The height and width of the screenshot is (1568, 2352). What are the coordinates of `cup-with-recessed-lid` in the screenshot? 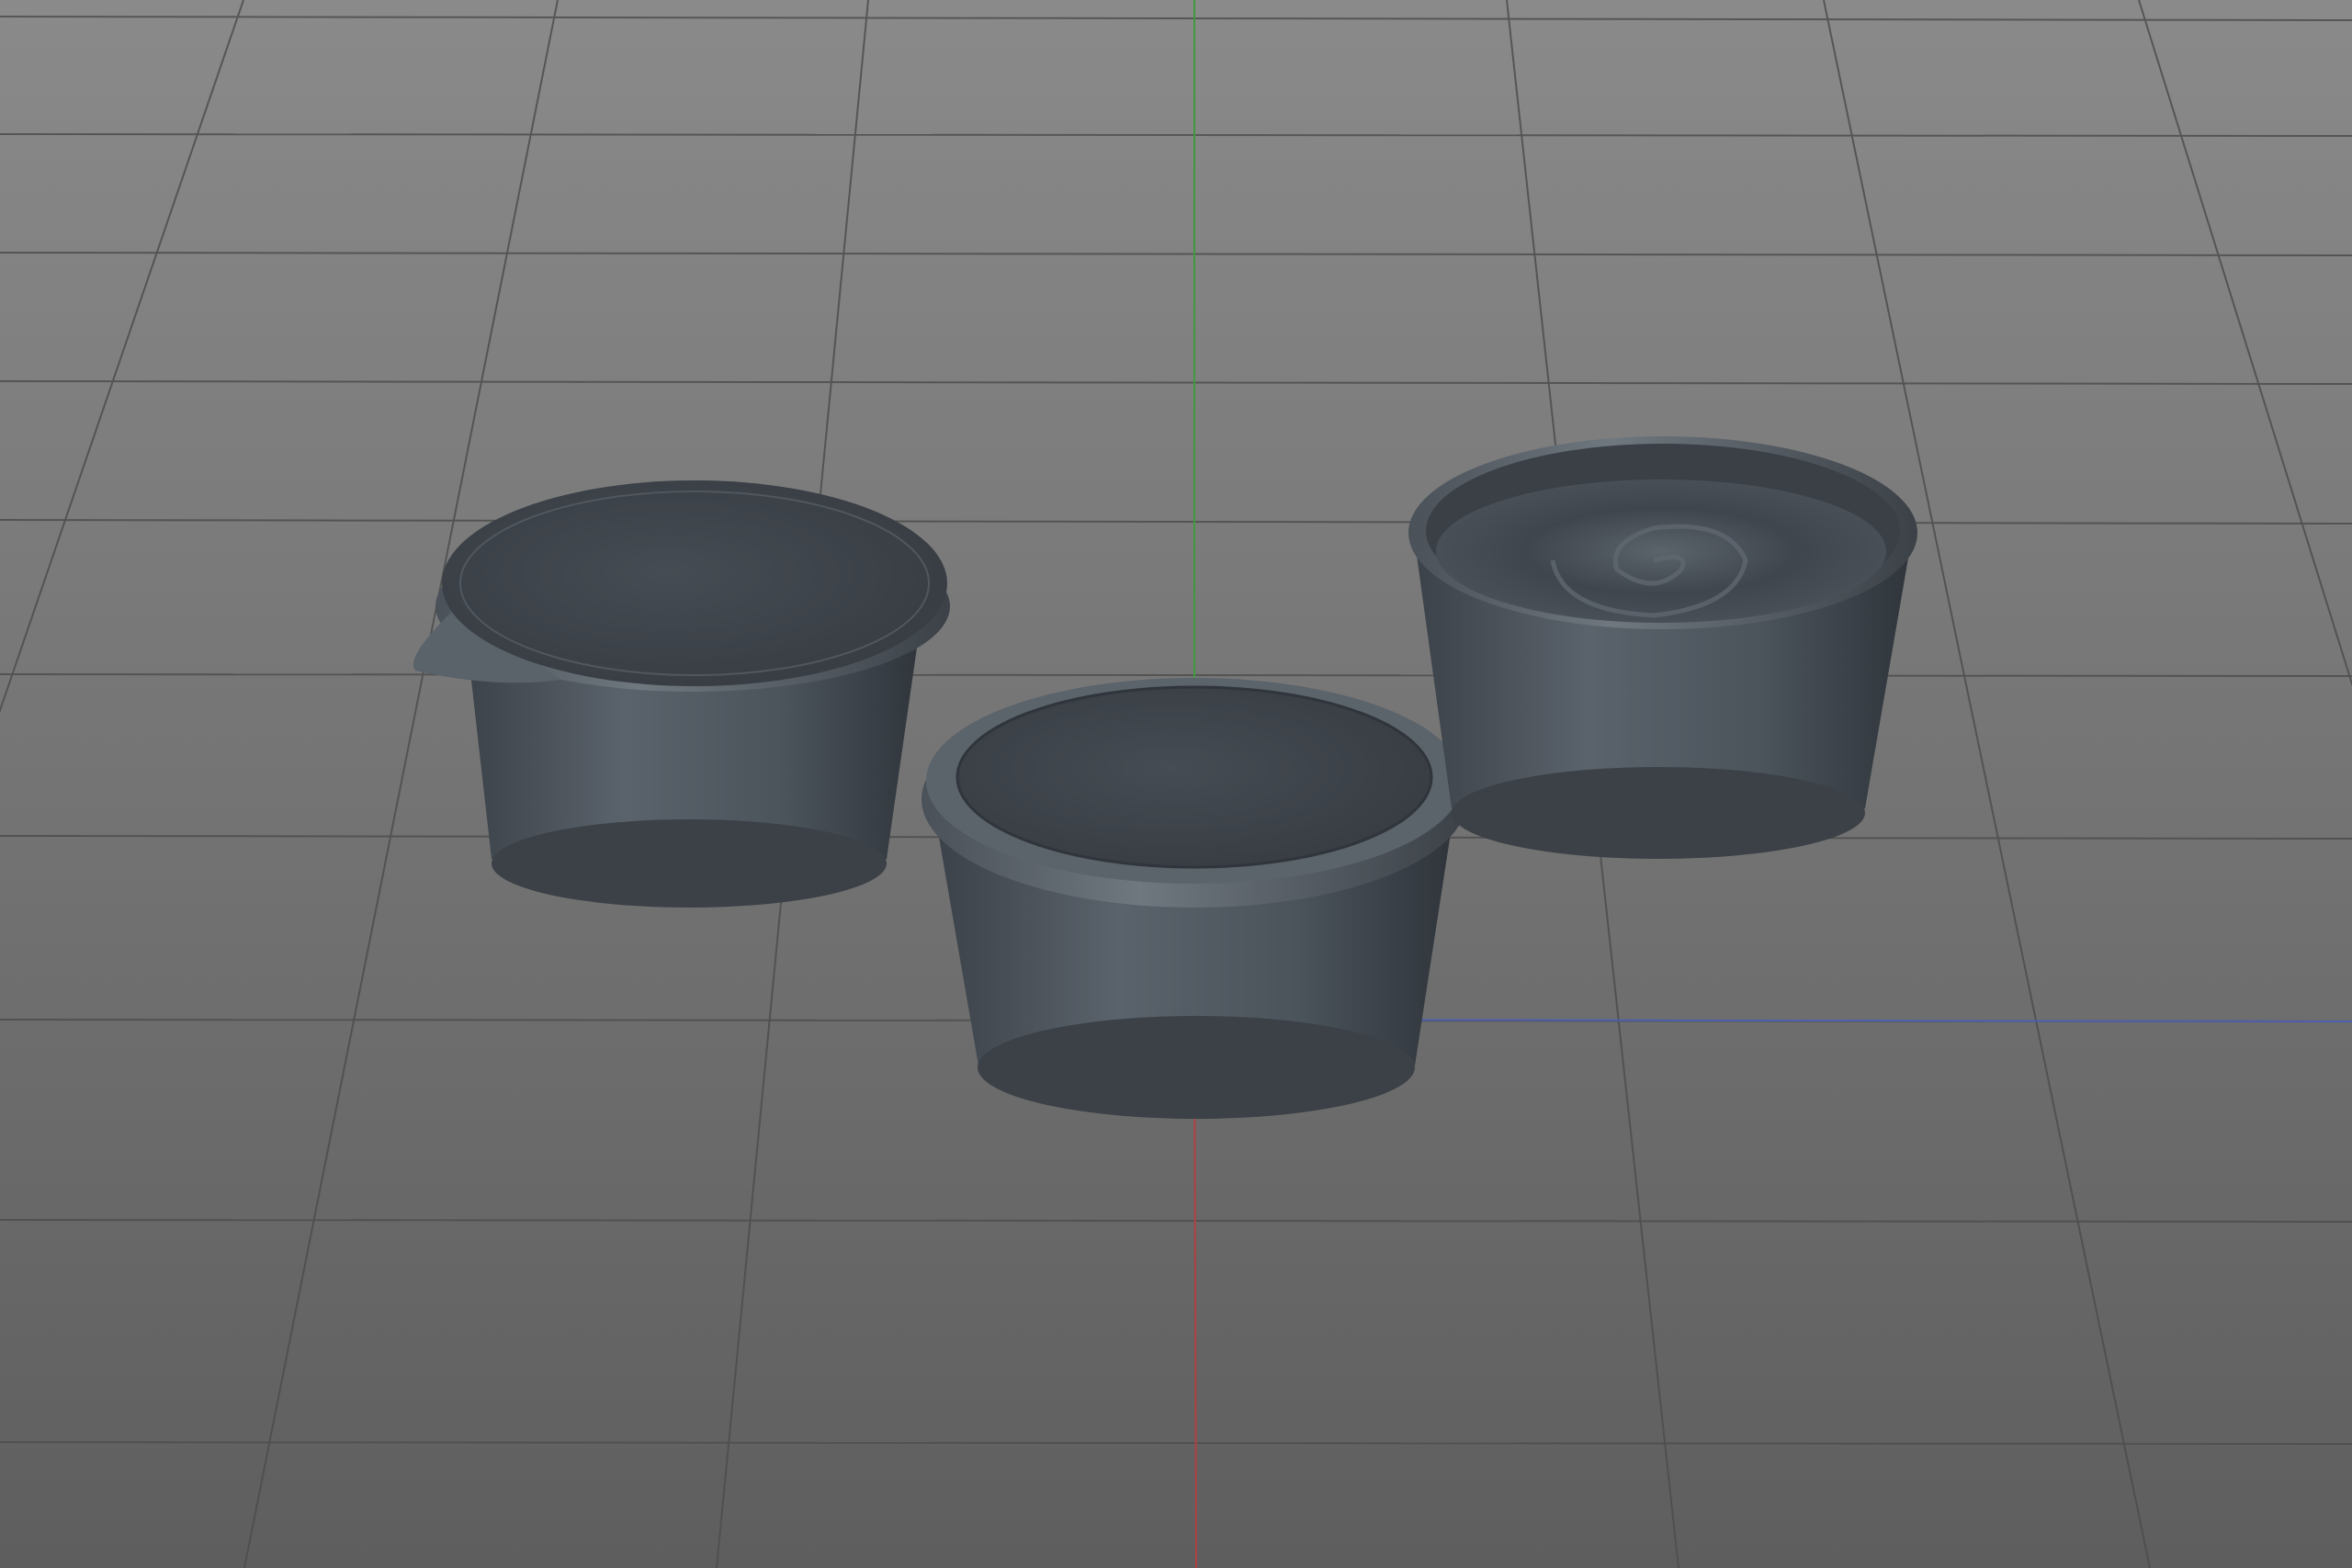 It's located at (1195, 898).